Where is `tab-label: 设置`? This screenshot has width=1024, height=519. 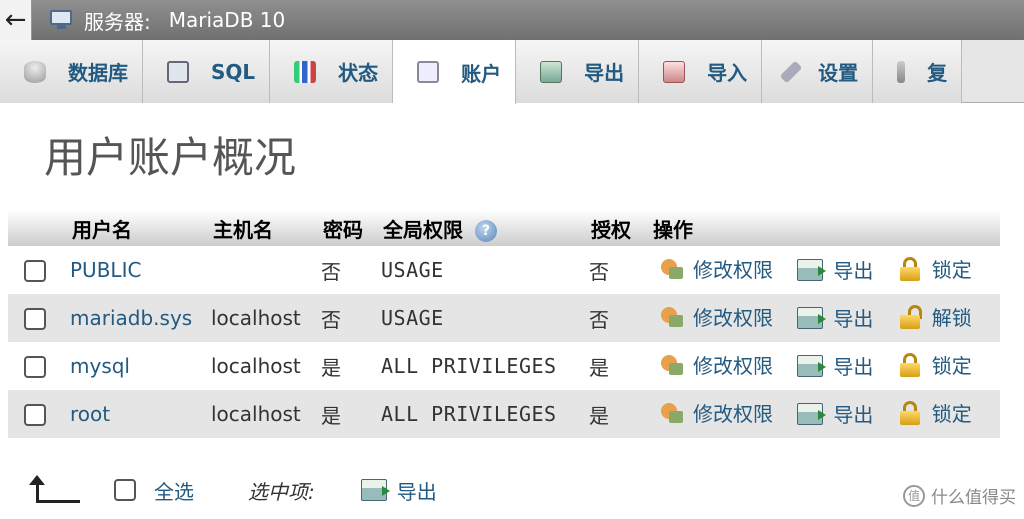
tab-label: 设置 is located at coordinates (838, 73).